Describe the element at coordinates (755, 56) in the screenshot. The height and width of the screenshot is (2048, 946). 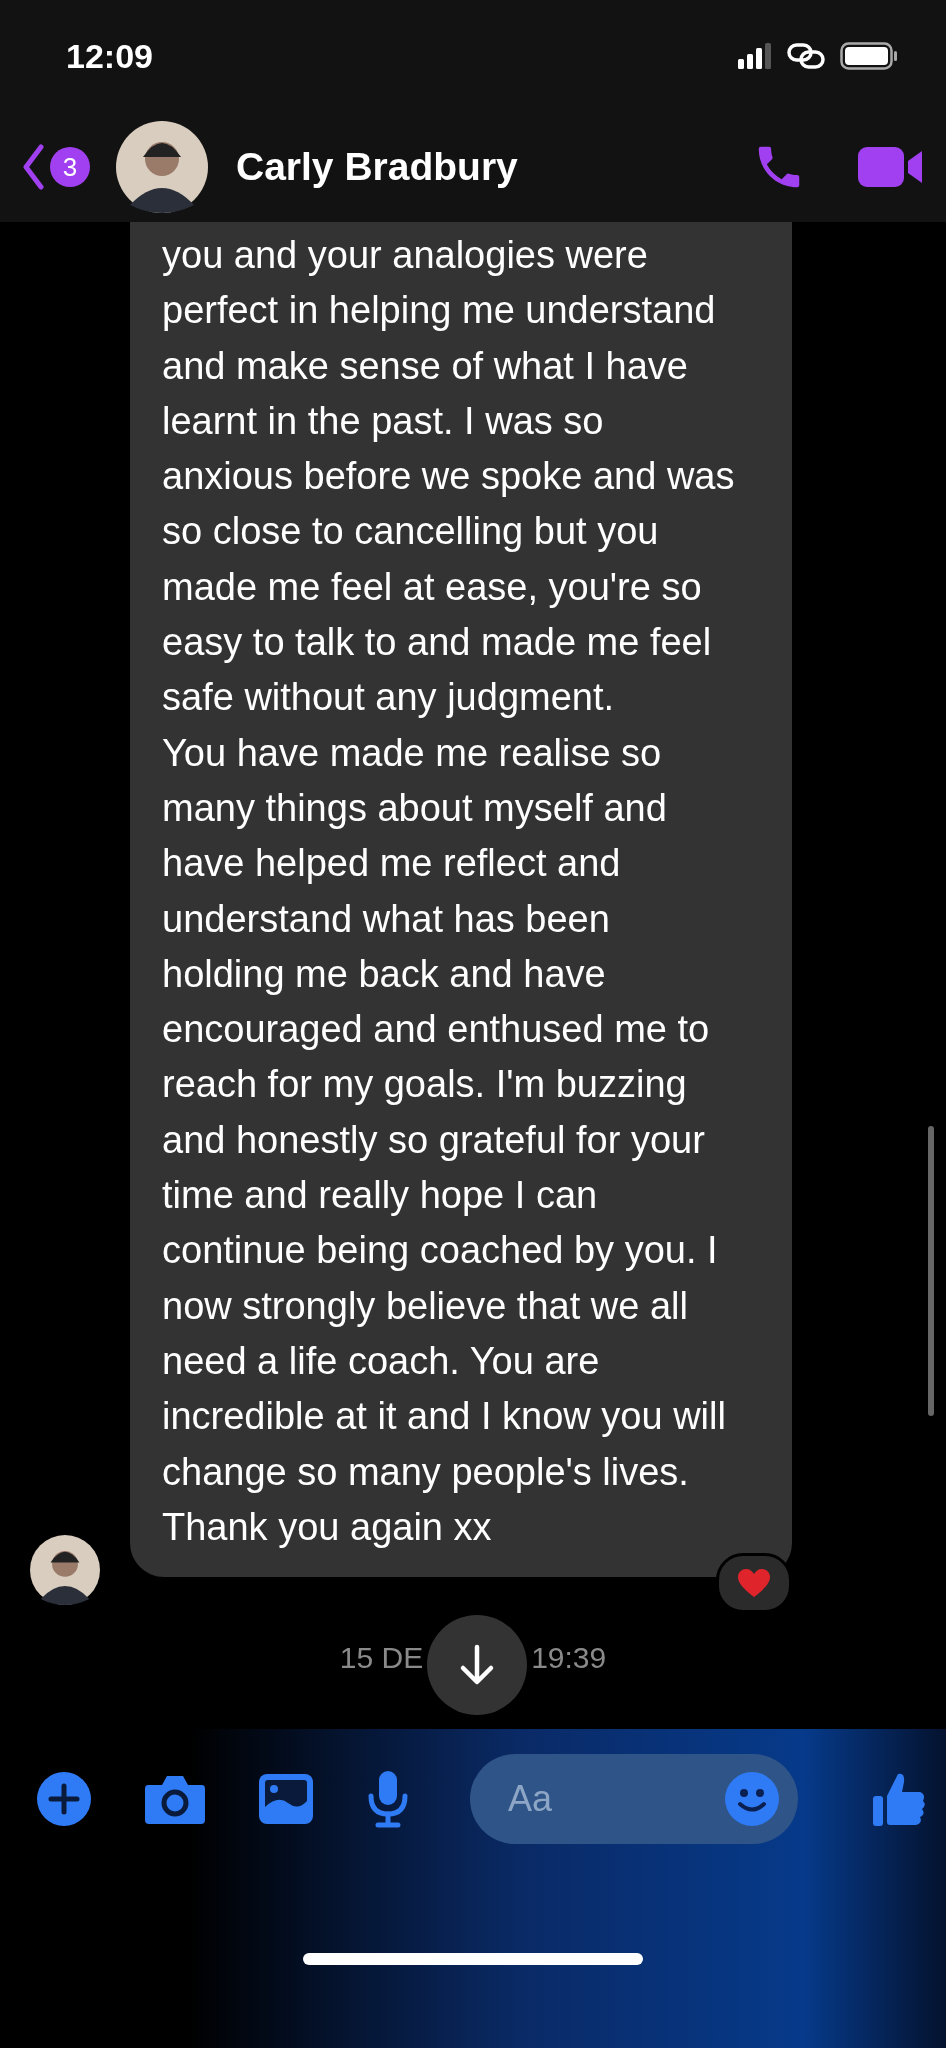
I see `signal-icon` at that location.